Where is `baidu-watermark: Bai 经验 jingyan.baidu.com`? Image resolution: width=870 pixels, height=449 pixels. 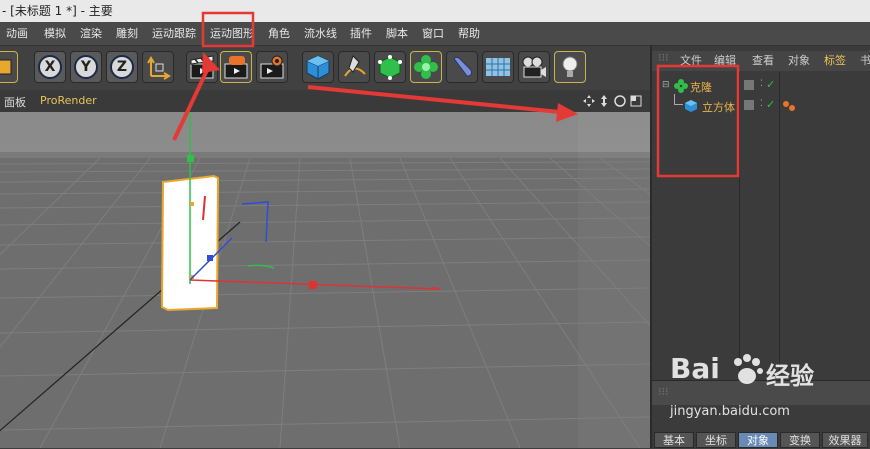 baidu-watermark: Bai 经验 jingyan.baidu.com is located at coordinates (770, 387).